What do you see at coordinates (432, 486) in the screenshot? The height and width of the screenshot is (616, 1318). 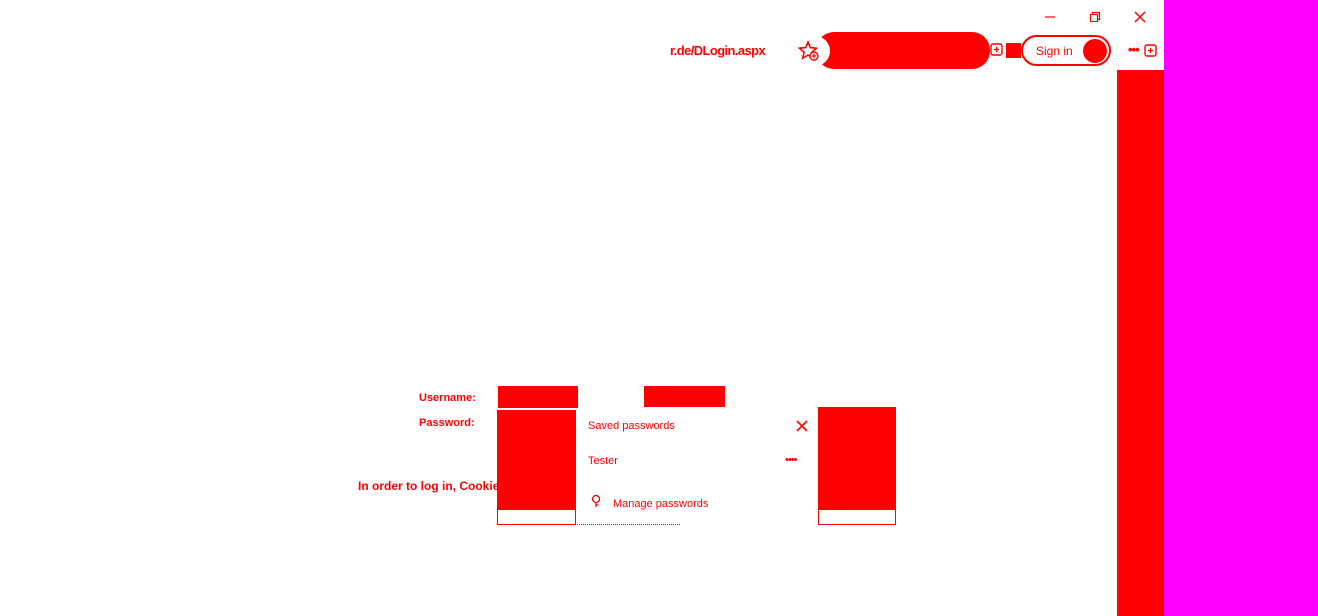 I see `cookie-info-text: In order to log in, Cookies` at bounding box center [432, 486].